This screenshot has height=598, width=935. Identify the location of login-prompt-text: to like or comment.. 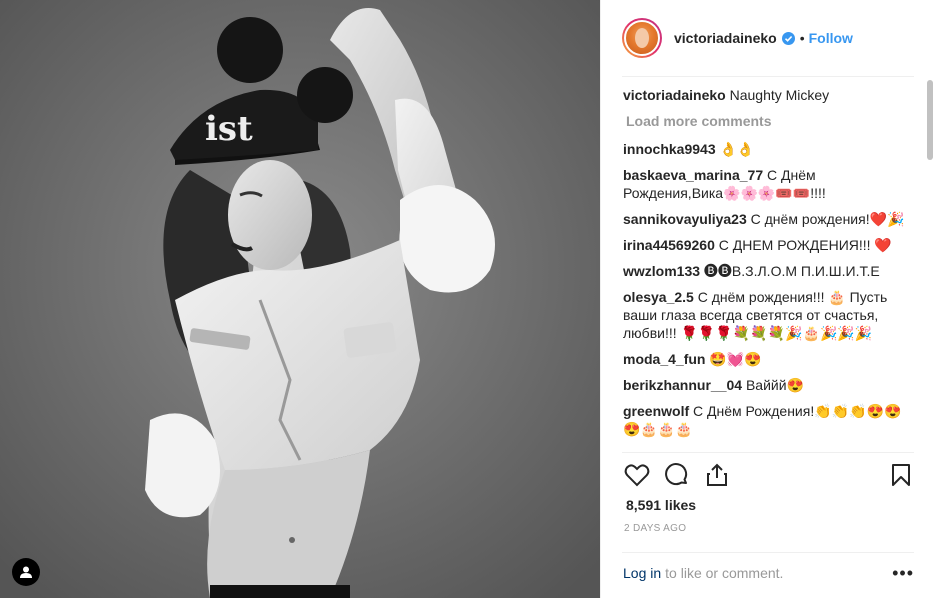
(724, 573).